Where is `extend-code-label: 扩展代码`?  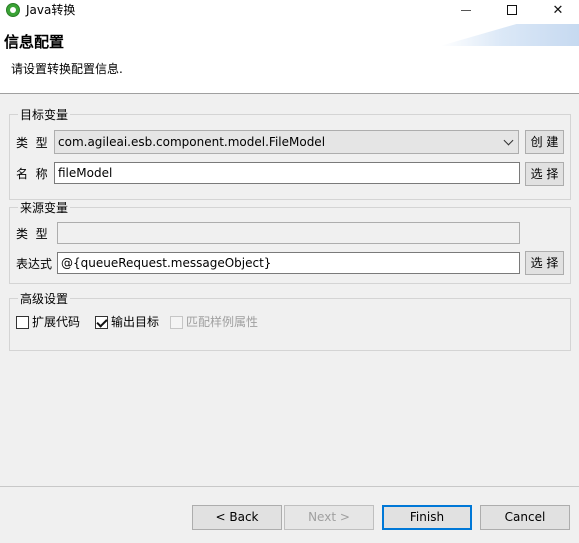 extend-code-label: 扩展代码 is located at coordinates (56, 322).